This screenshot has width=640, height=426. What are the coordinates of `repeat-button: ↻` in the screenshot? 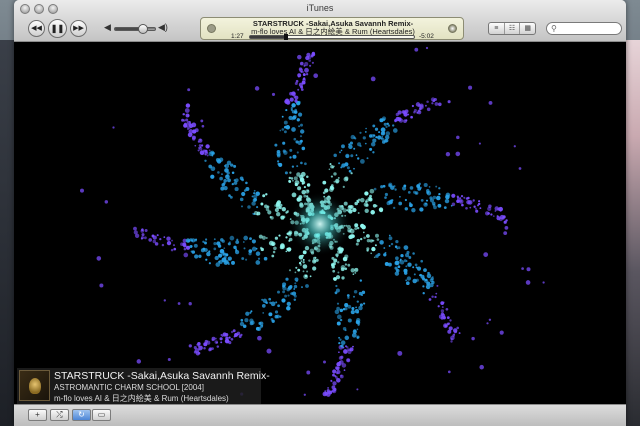 It's located at (81, 415).